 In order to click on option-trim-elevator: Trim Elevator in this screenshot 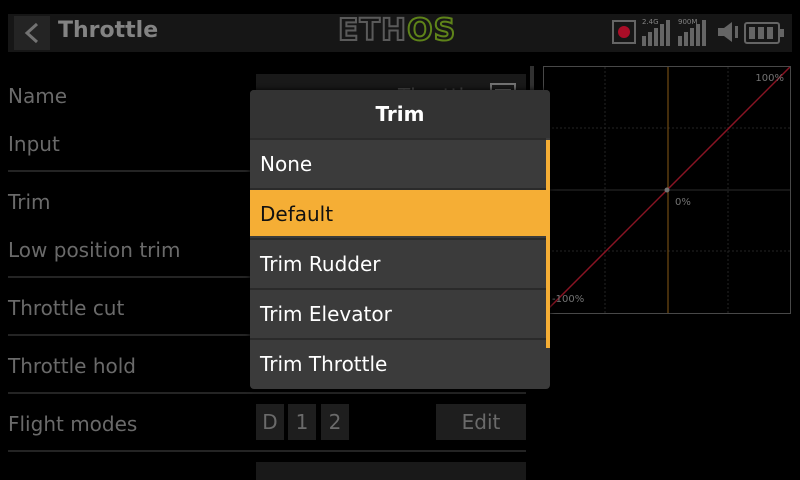, I will do `click(398, 312)`.